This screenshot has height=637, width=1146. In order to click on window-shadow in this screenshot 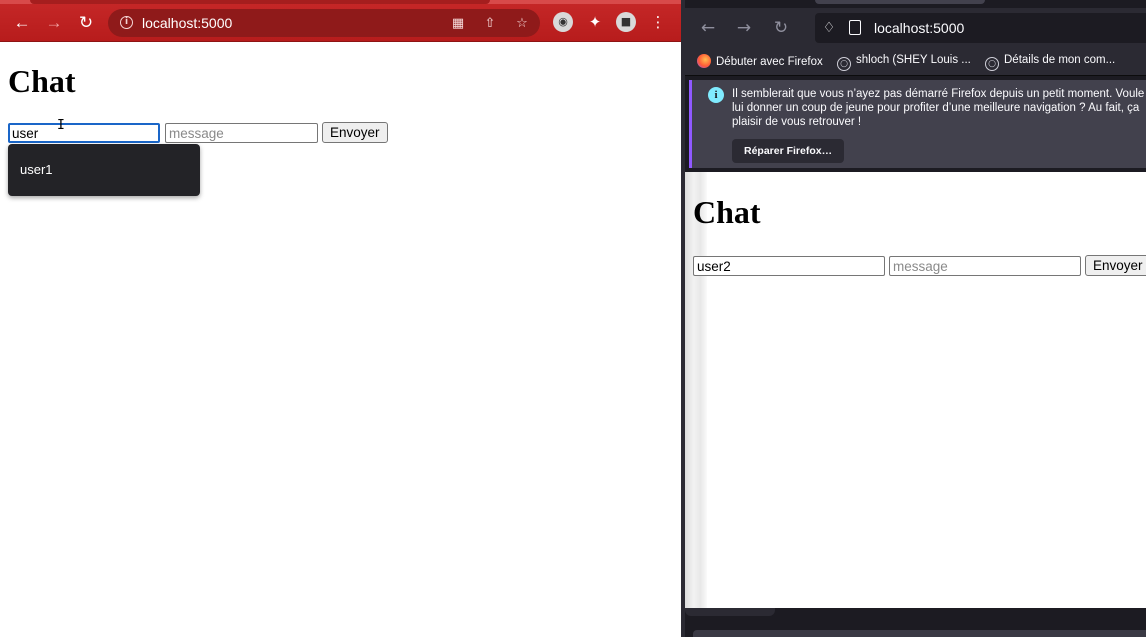, I will do `click(730, 612)`.